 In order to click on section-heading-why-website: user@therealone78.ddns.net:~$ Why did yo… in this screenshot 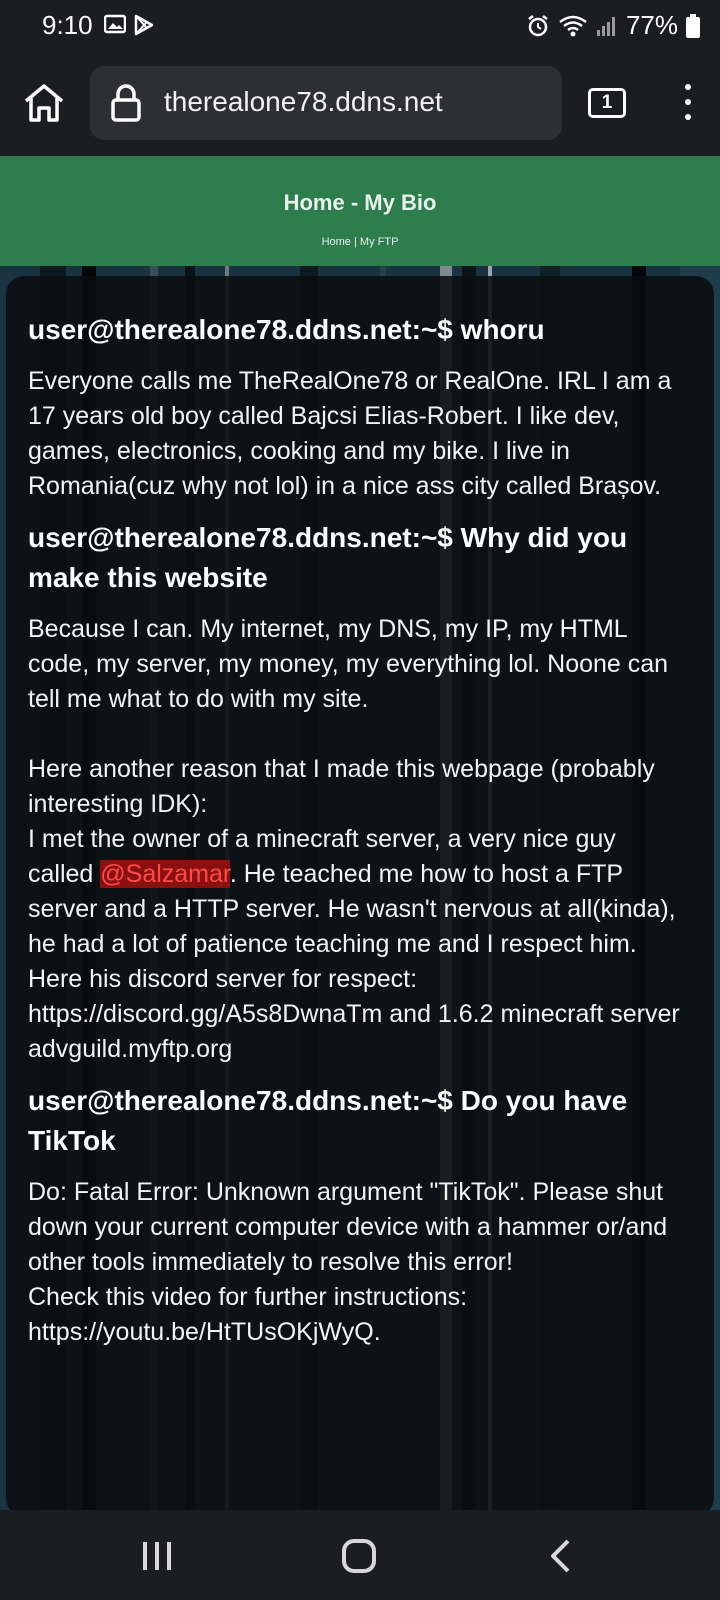, I will do `click(328, 557)`.